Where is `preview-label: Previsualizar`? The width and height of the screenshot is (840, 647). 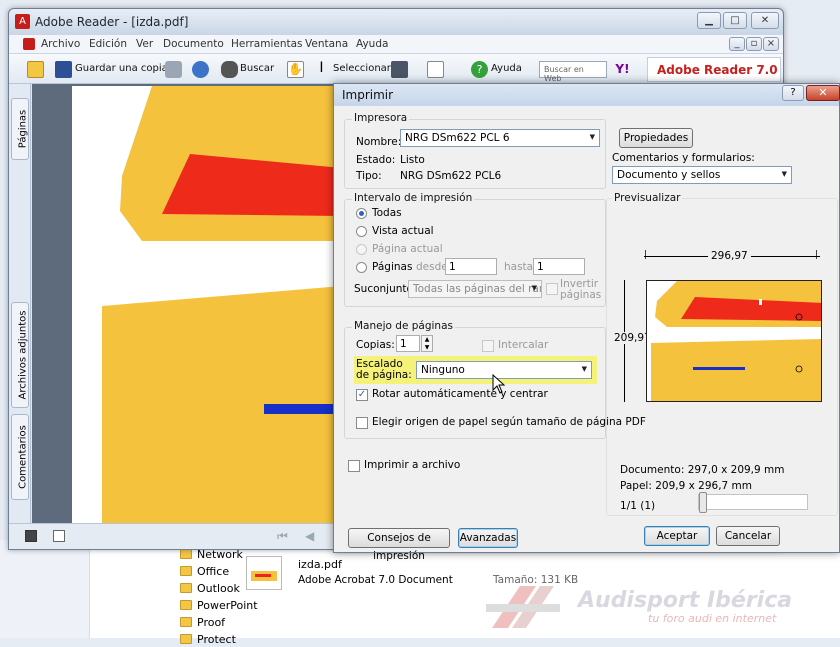 preview-label: Previsualizar is located at coordinates (647, 198).